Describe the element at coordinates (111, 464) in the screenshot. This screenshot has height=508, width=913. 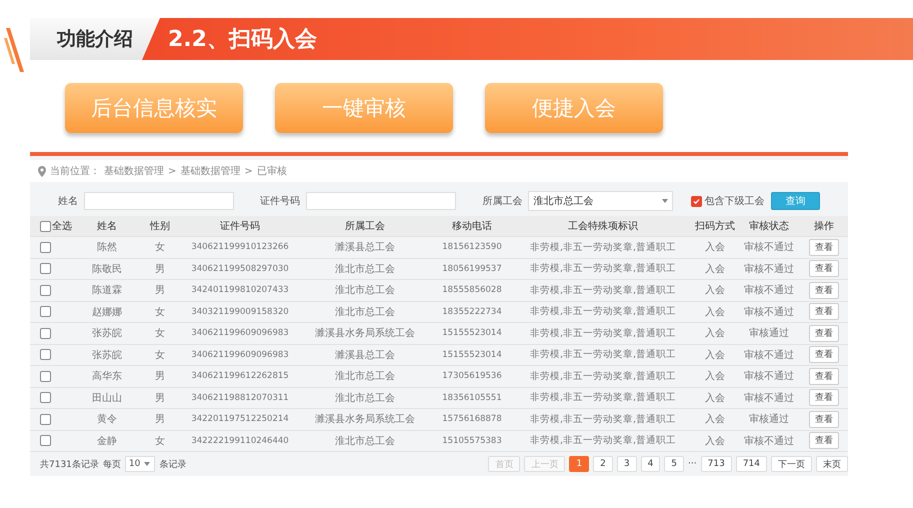
I see `per-page-label: 每页` at that location.